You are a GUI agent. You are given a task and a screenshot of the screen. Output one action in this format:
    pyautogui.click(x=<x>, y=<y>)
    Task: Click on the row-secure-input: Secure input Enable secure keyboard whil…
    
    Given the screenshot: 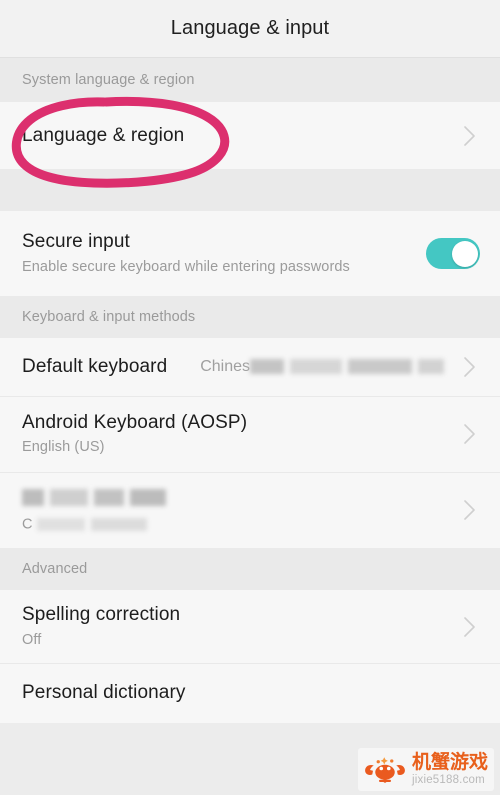 What is the action you would take?
    pyautogui.click(x=250, y=253)
    